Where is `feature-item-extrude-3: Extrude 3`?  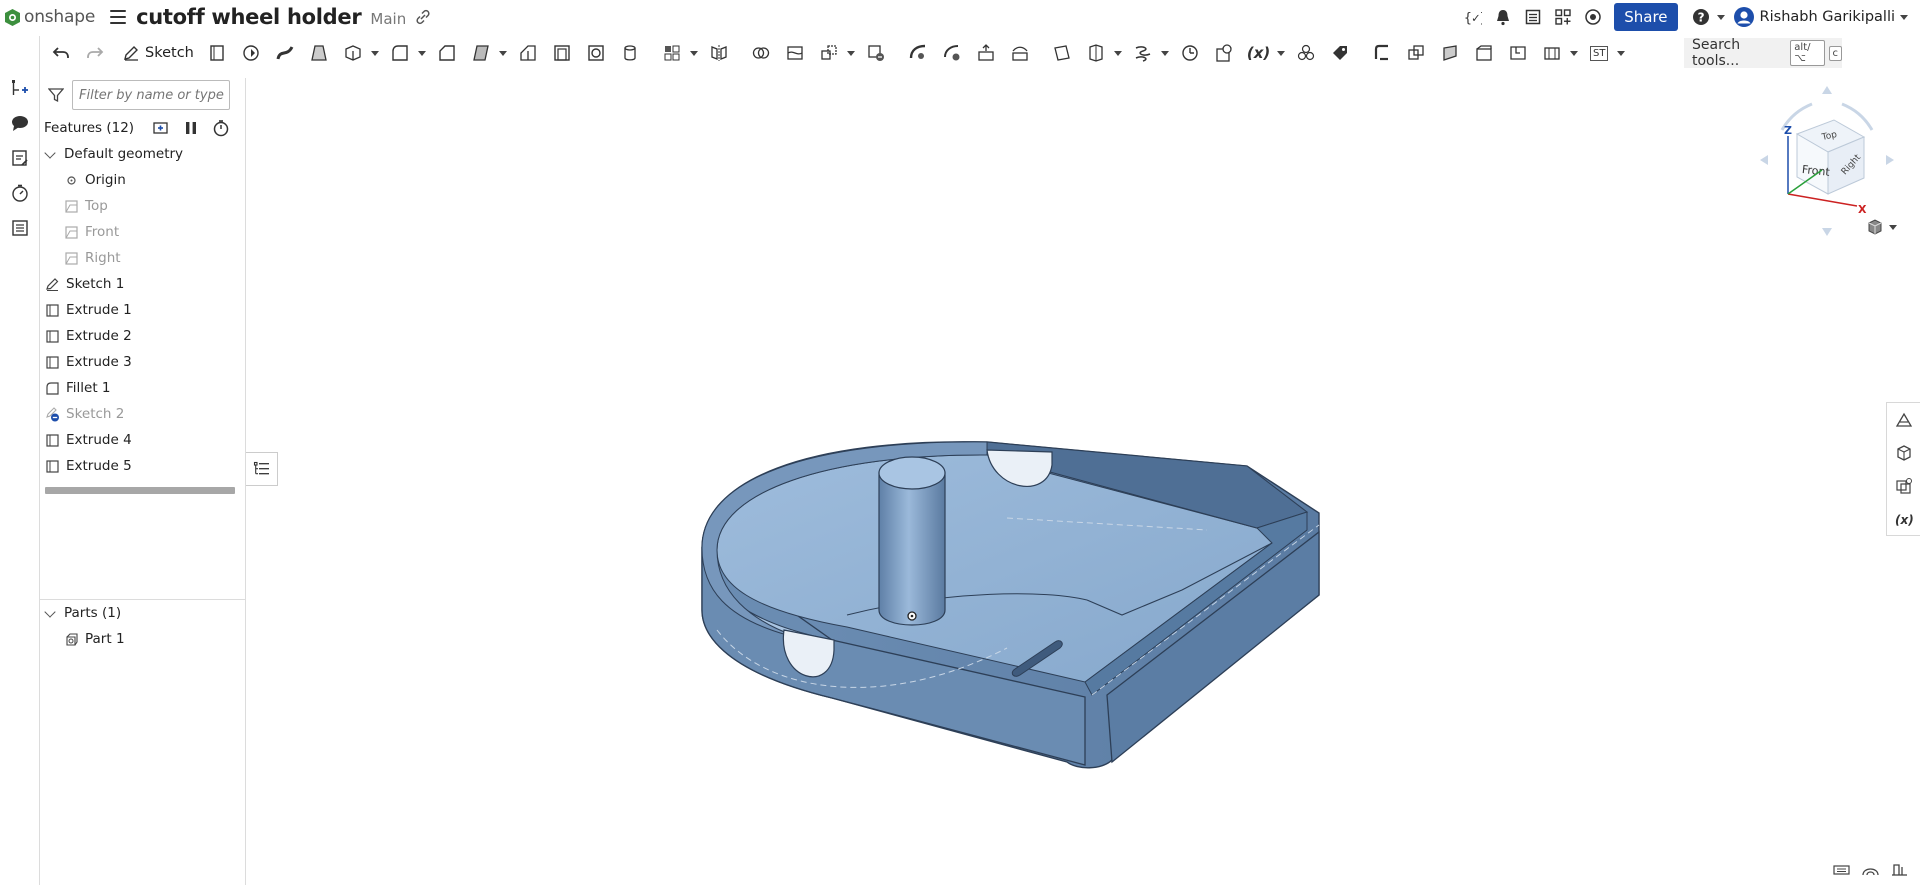
feature-item-extrude-3: Extrude 3 is located at coordinates (142, 362).